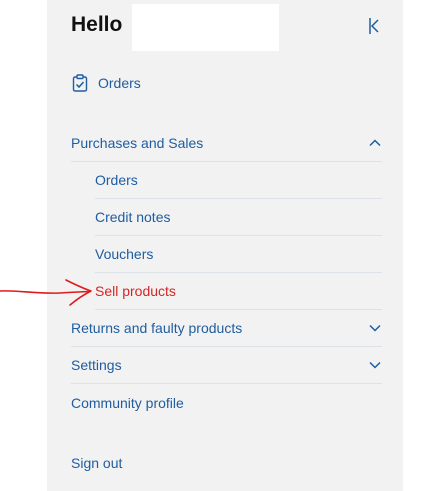 This screenshot has height=491, width=427. What do you see at coordinates (137, 143) in the screenshot?
I see `menu-purchases-label: Purchases and Sales` at bounding box center [137, 143].